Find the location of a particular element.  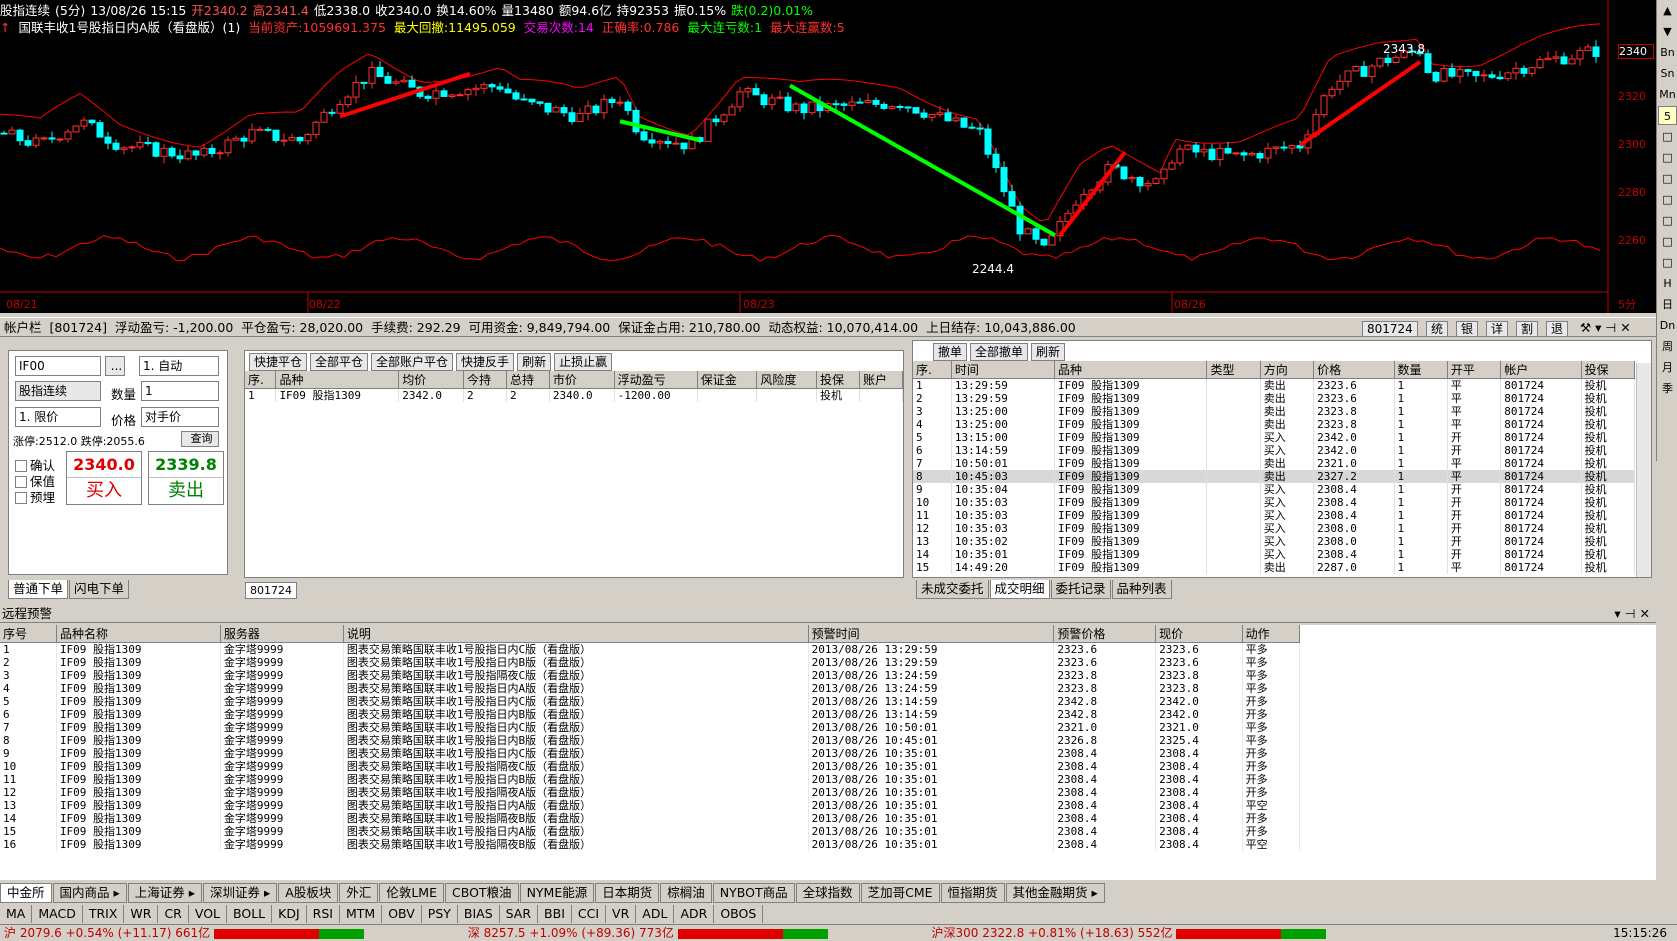

scroll-down-icon: ▼ is located at coordinates (1667, 31).